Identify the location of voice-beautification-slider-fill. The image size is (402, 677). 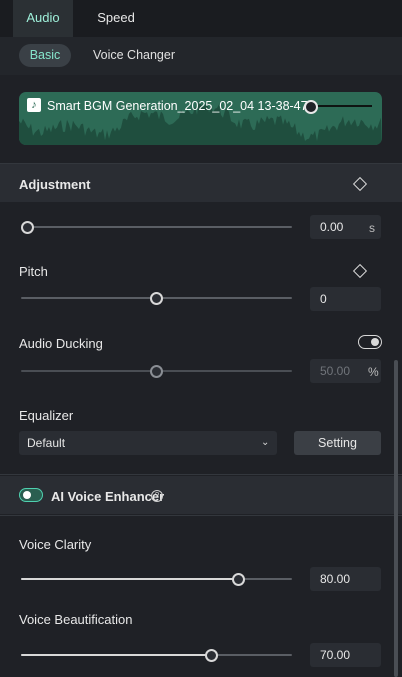
(116, 655).